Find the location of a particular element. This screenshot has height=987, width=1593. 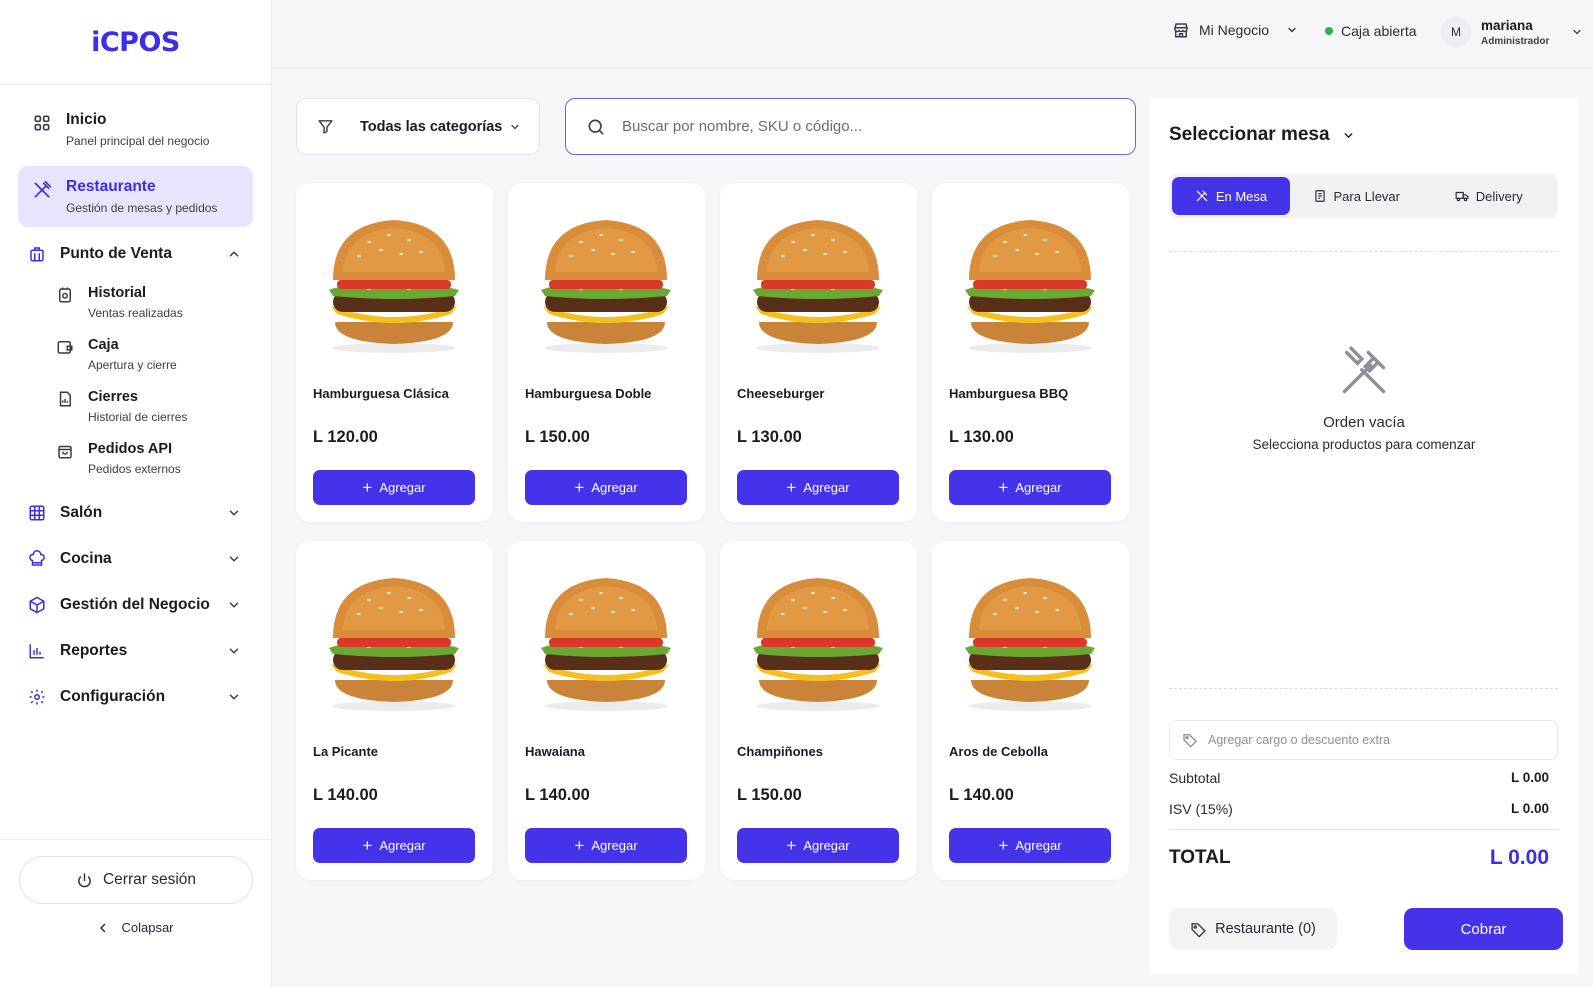

box-icon is located at coordinates (37, 605).